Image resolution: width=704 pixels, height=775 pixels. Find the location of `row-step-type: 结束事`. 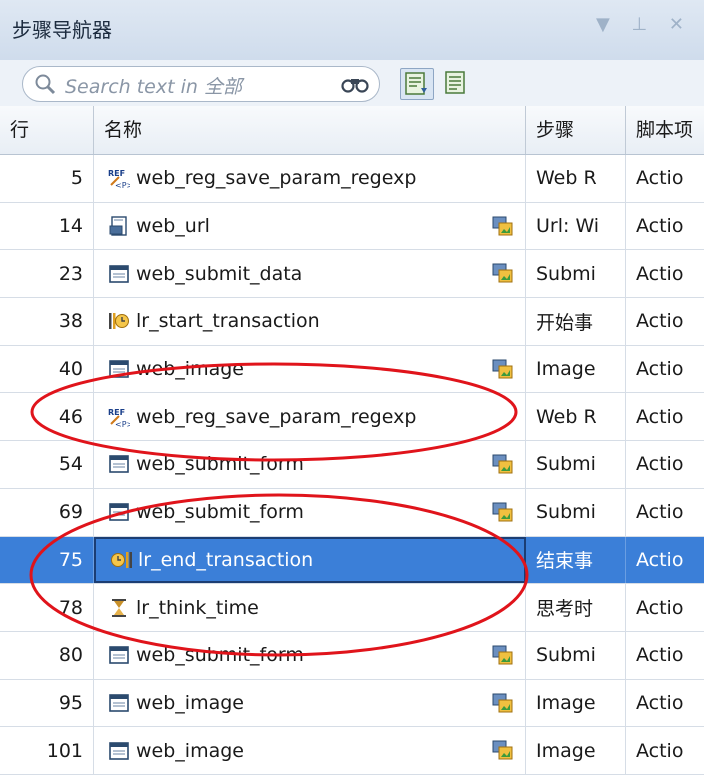

row-step-type: 结束事 is located at coordinates (576, 560).